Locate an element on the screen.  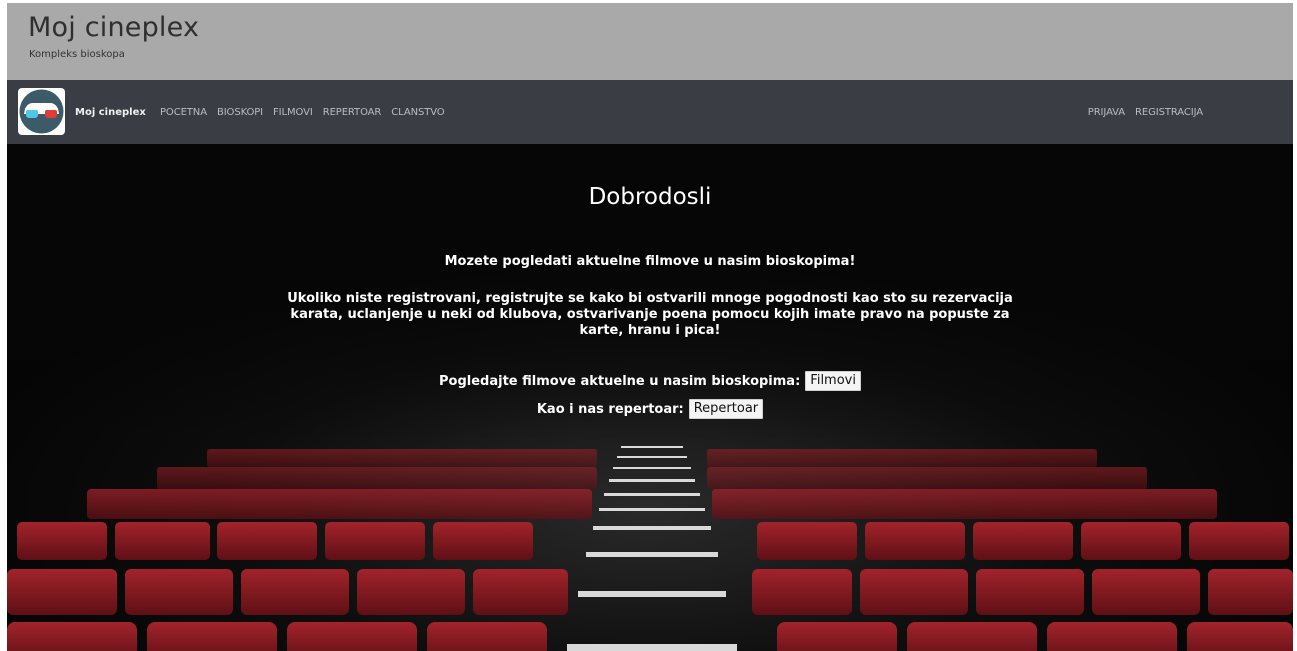
nav-link-repertoar: REPERTOAR is located at coordinates (352, 112).